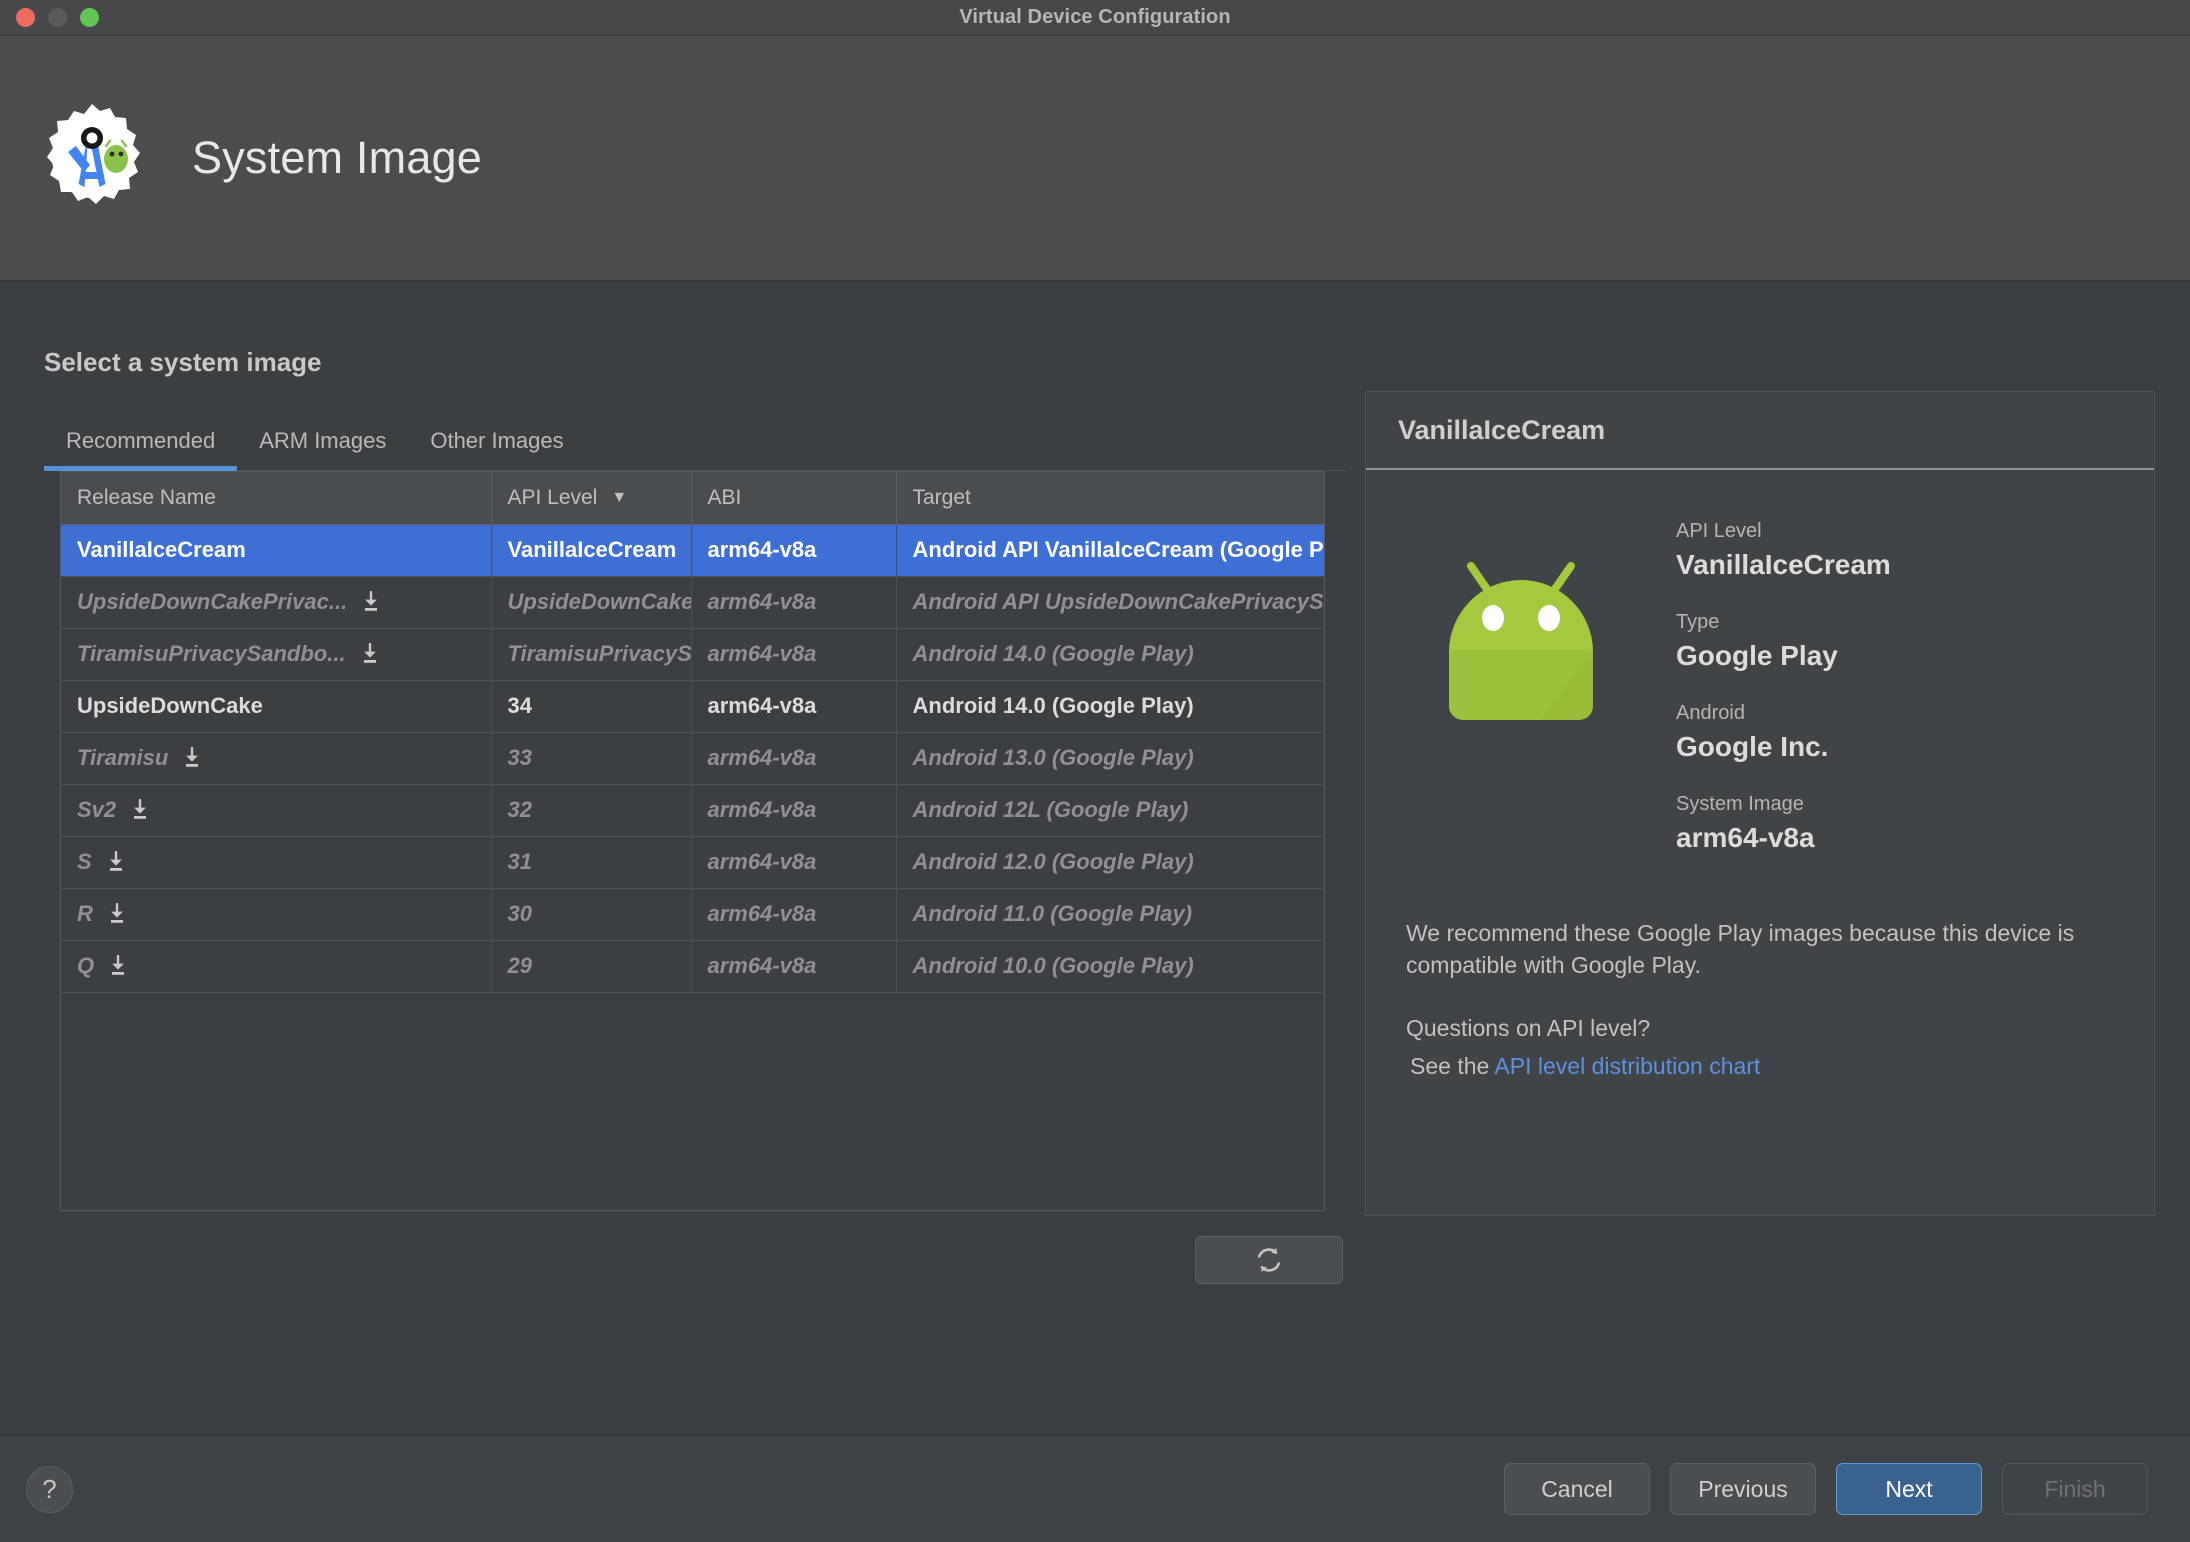  Describe the element at coordinates (591, 498) in the screenshot. I see `column-header-api-level: API Level ▼` at that location.